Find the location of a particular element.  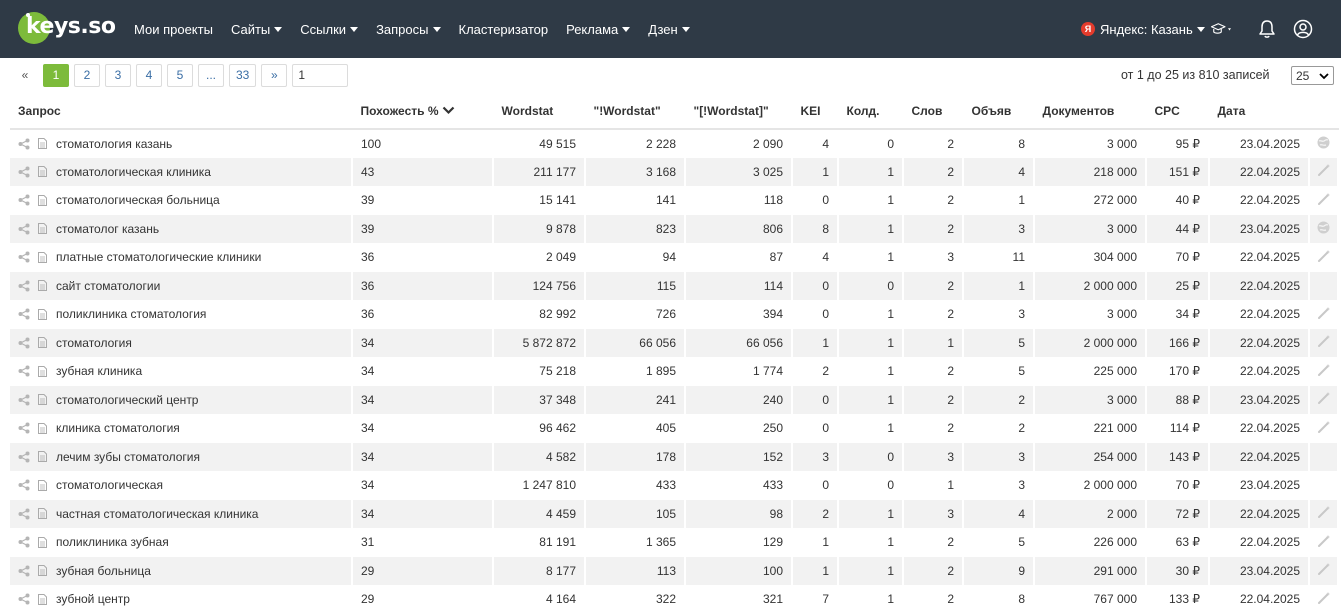

column-header-kei: KEI is located at coordinates (815, 112).